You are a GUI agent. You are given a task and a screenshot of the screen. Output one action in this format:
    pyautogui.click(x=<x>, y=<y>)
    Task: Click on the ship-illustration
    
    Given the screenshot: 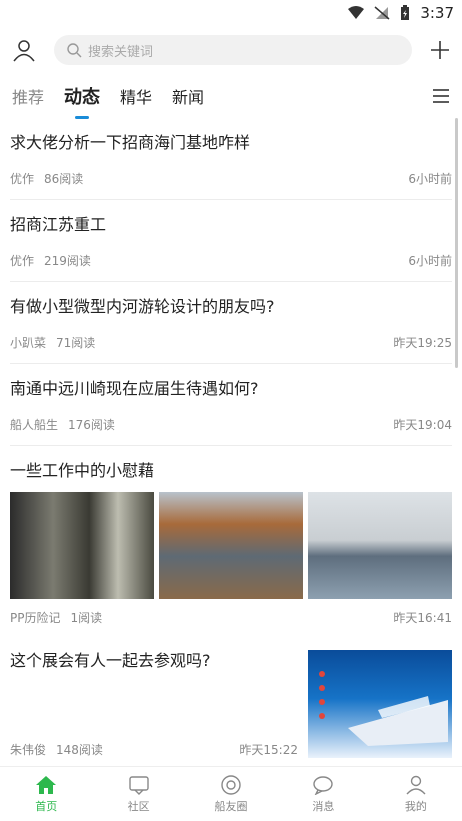 What is the action you would take?
    pyautogui.click(x=383, y=708)
    